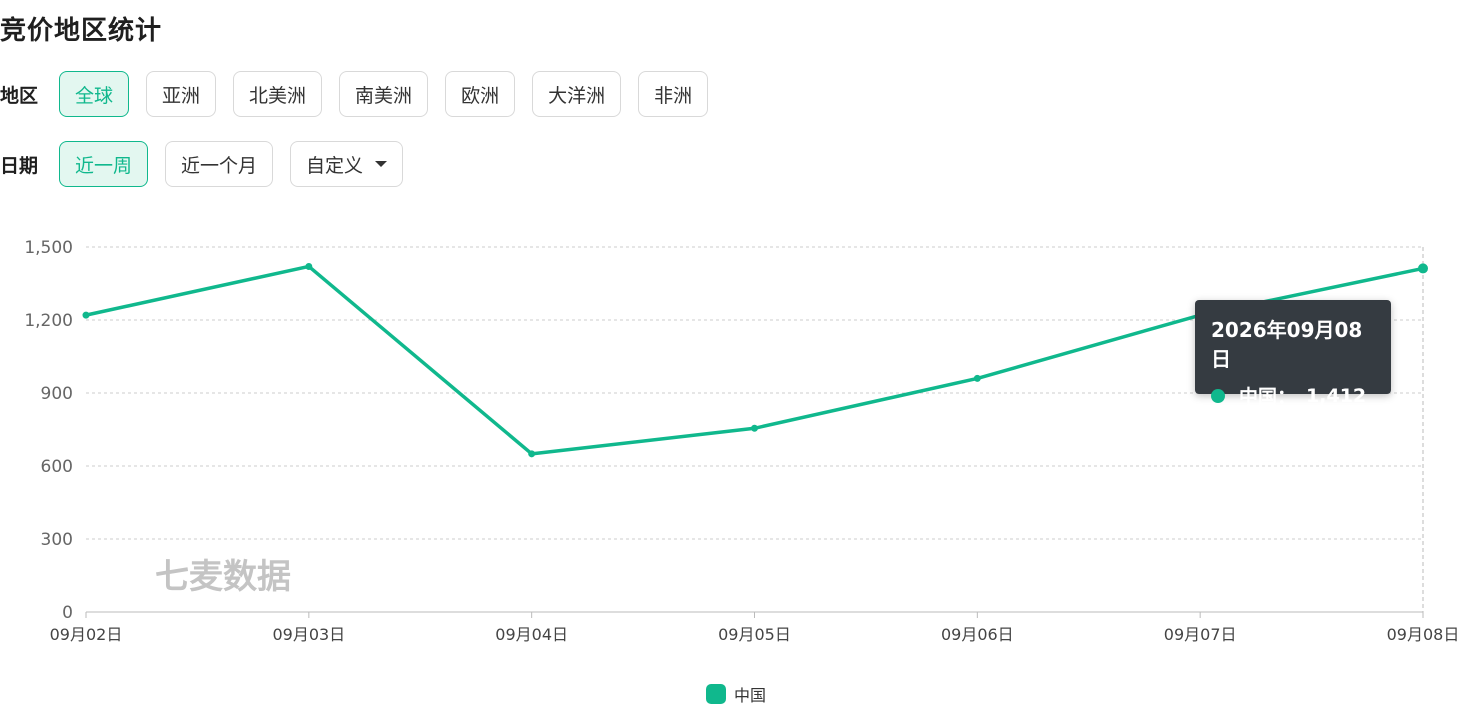 This screenshot has height=711, width=1477. I want to click on tooltip-date: 2026年09月08日, so click(1287, 344).